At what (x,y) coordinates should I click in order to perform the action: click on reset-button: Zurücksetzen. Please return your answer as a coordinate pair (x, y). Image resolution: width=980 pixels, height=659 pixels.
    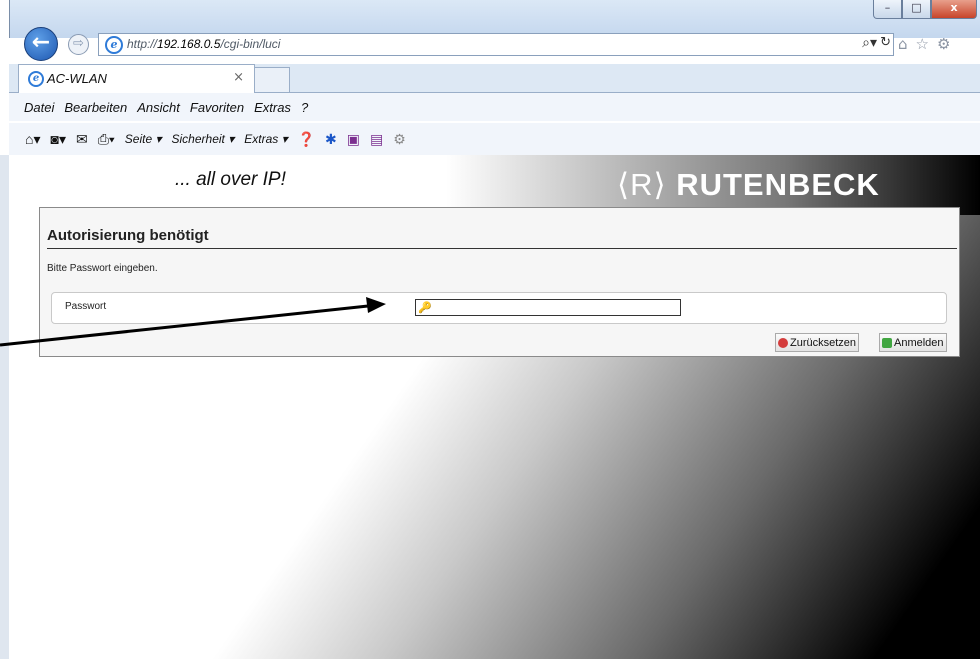
    Looking at the image, I should click on (817, 342).